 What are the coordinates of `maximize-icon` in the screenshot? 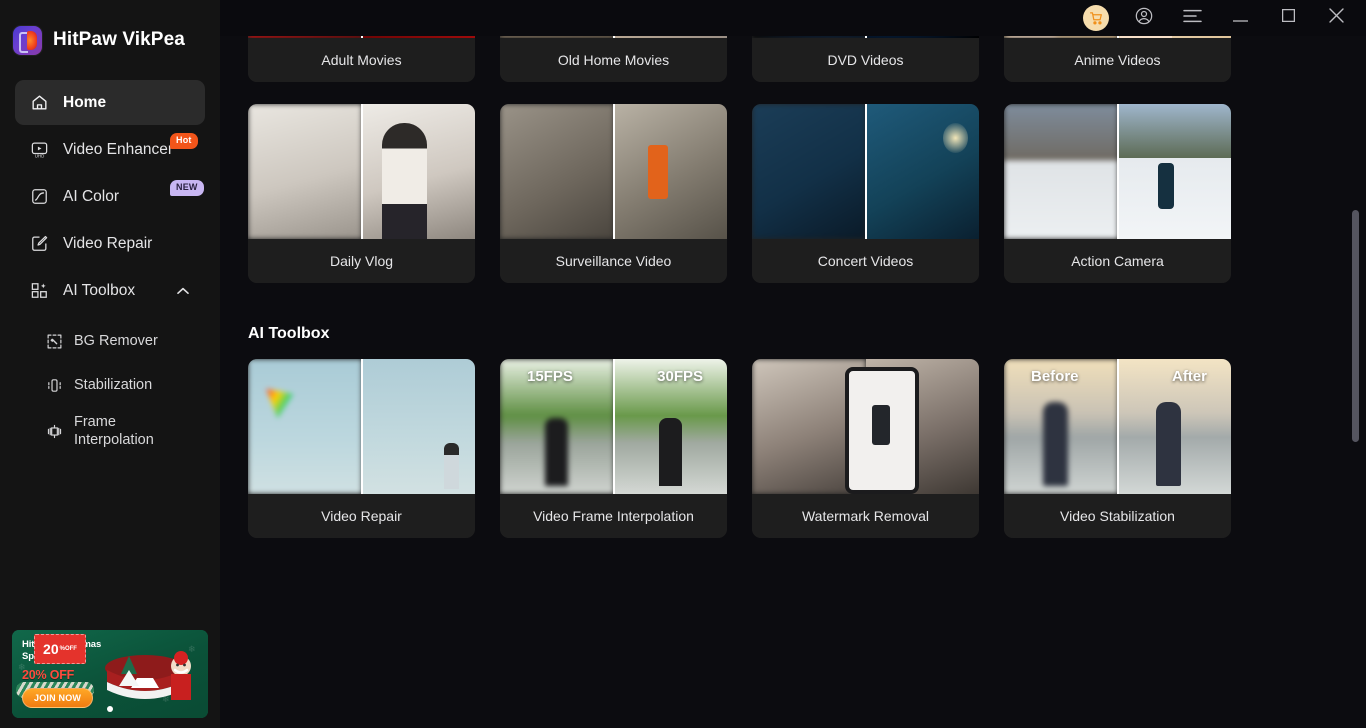 It's located at (1288, 17).